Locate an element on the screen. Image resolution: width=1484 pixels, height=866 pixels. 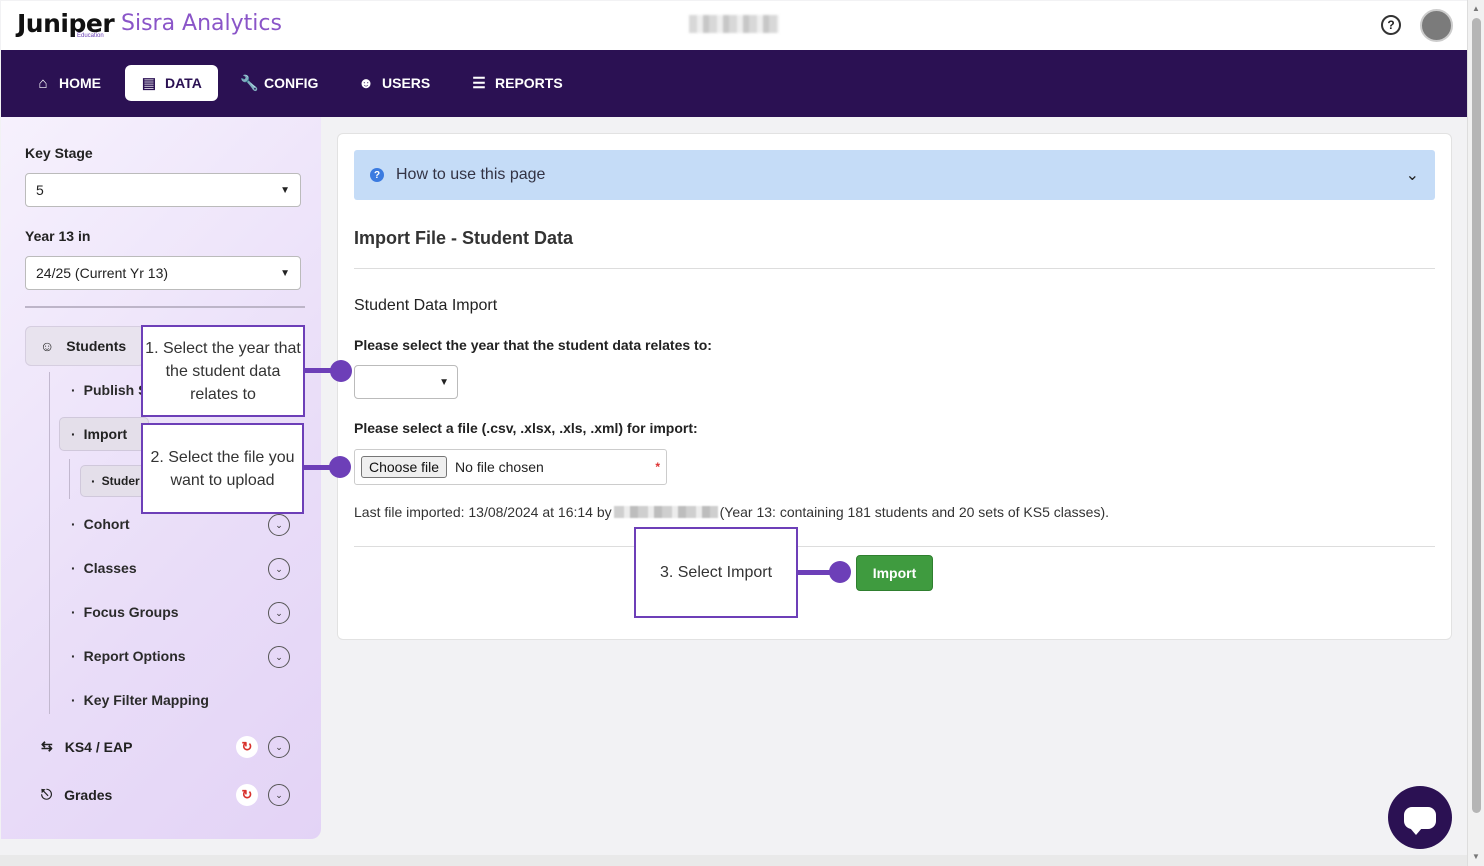
nav-config-label: CONFIG is located at coordinates (291, 83).